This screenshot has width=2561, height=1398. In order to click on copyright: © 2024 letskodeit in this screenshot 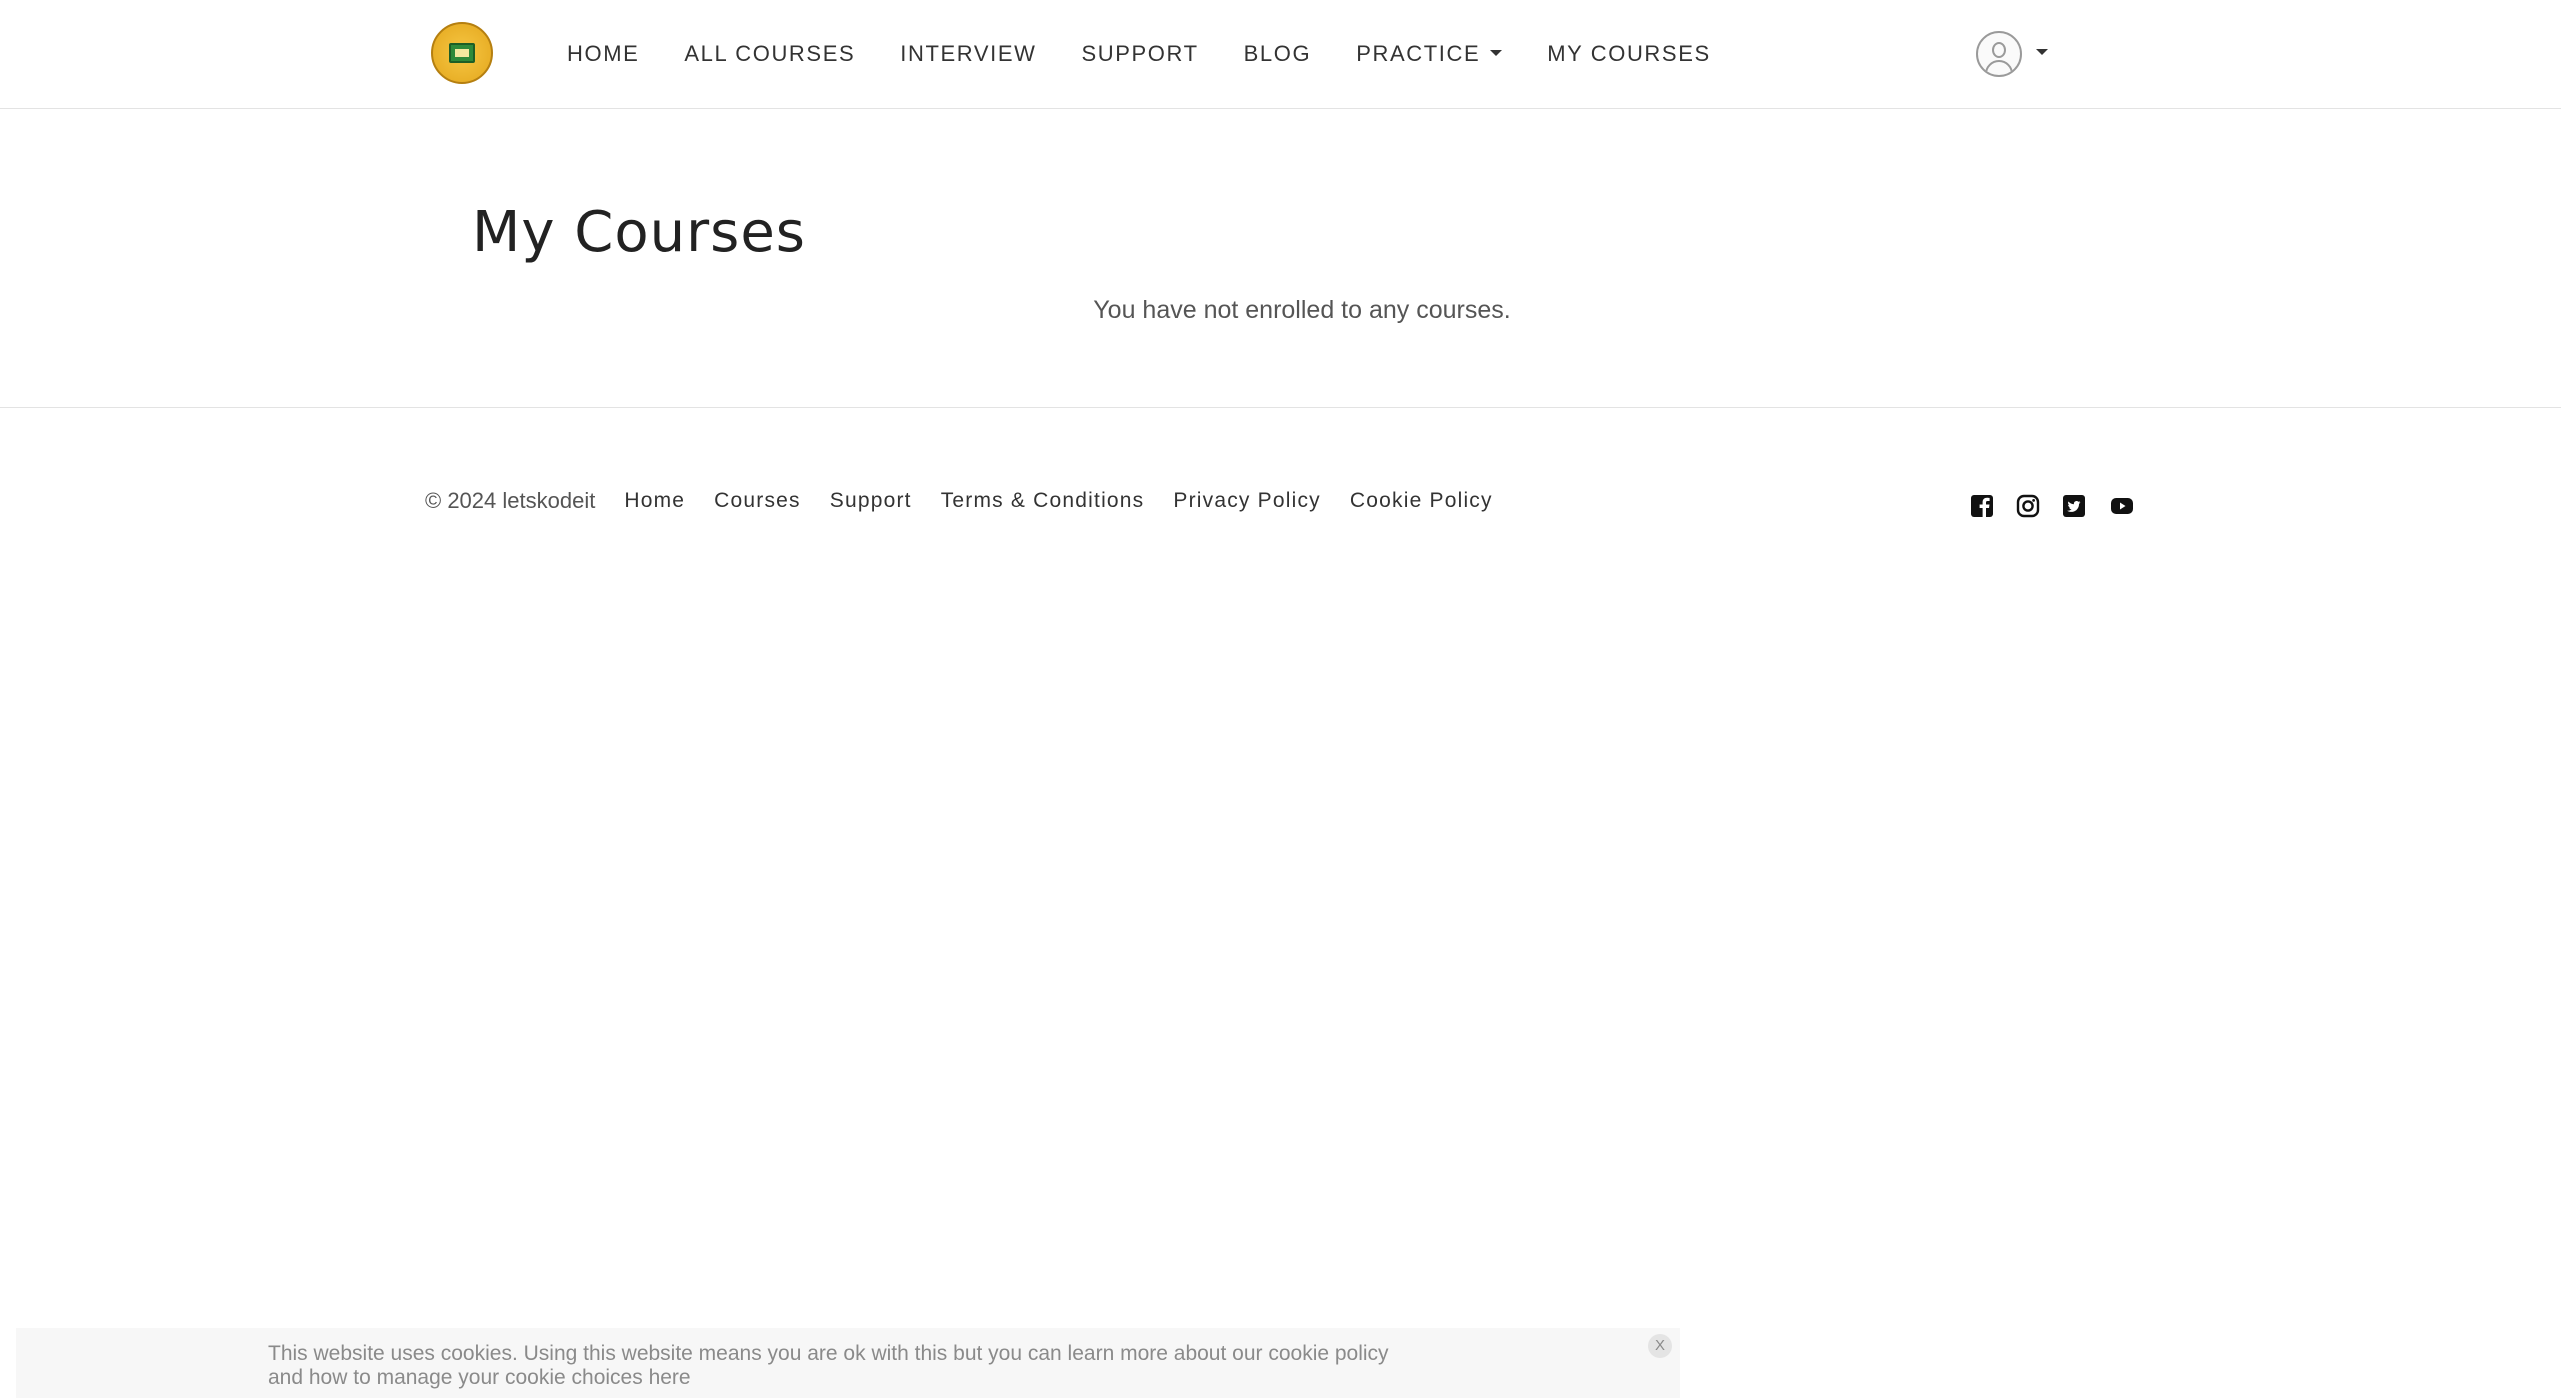, I will do `click(510, 500)`.